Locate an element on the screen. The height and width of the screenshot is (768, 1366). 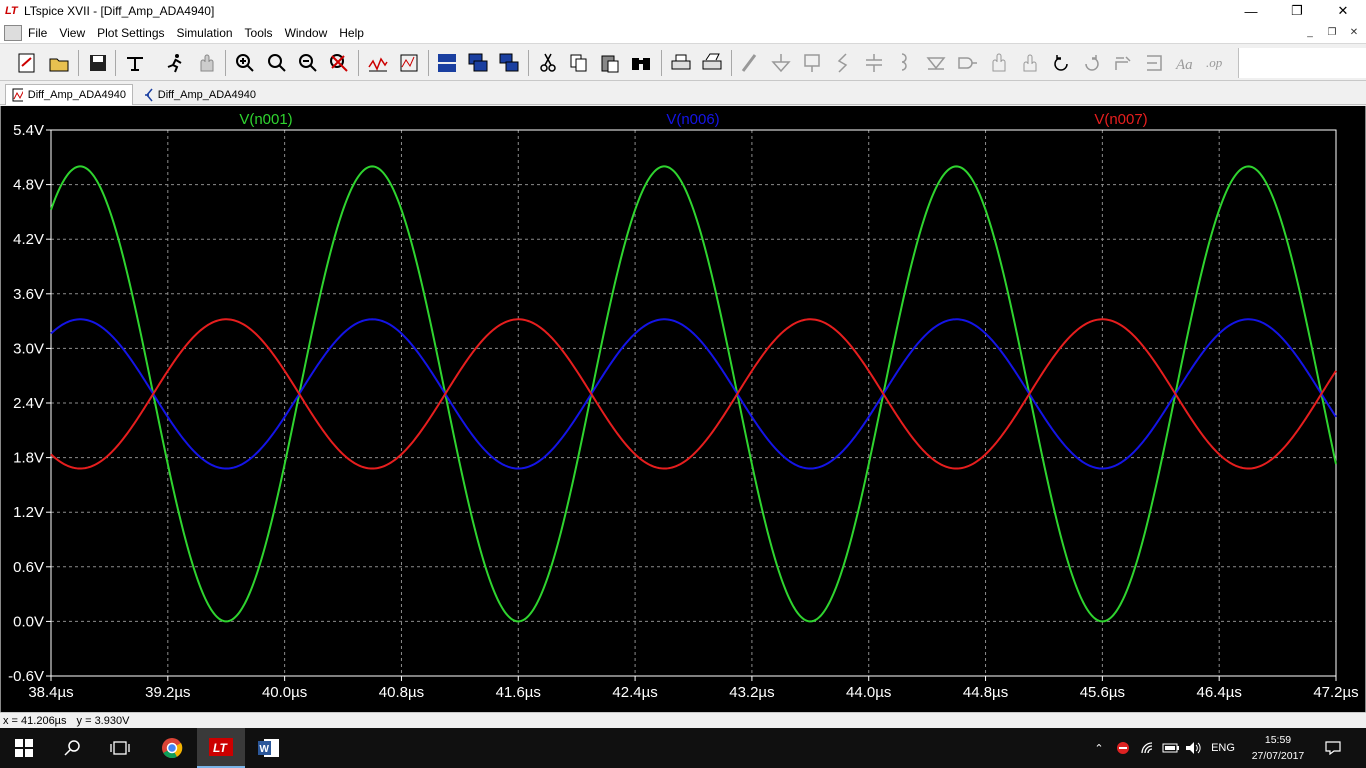
redo-icon is located at coordinates (1092, 63).